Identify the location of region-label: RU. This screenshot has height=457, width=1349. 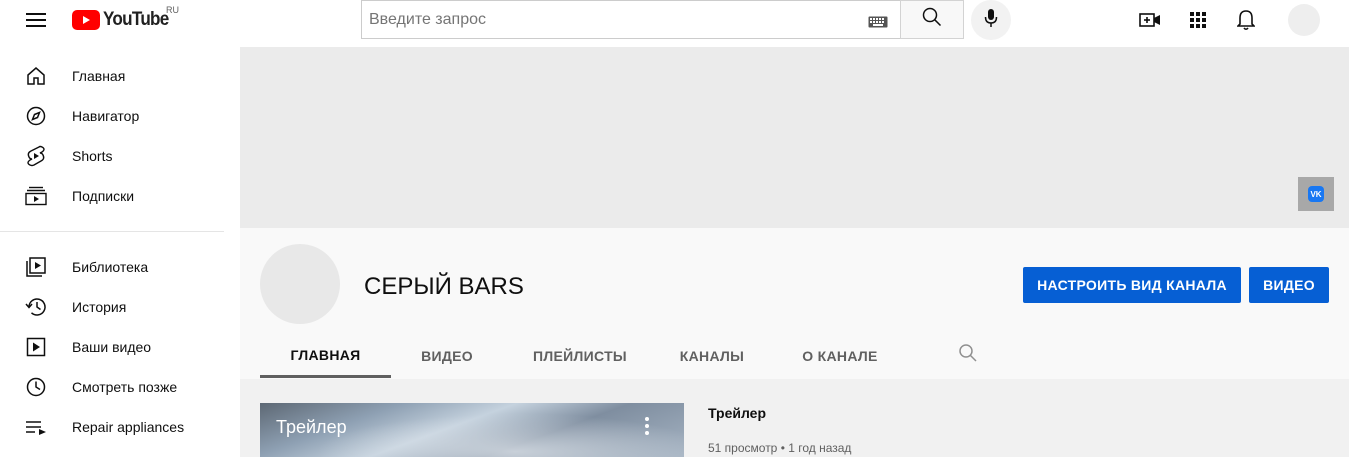
(172, 10).